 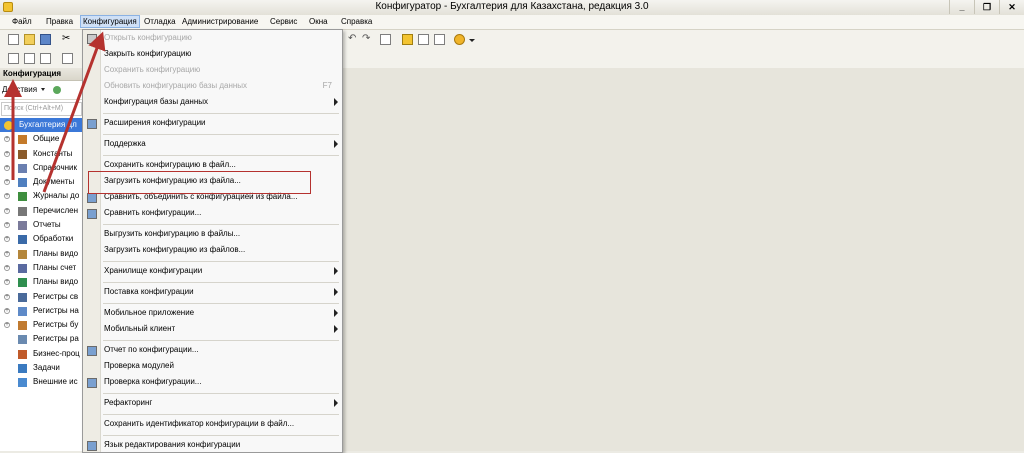 I want to click on window-icon, so click(x=29, y=58).